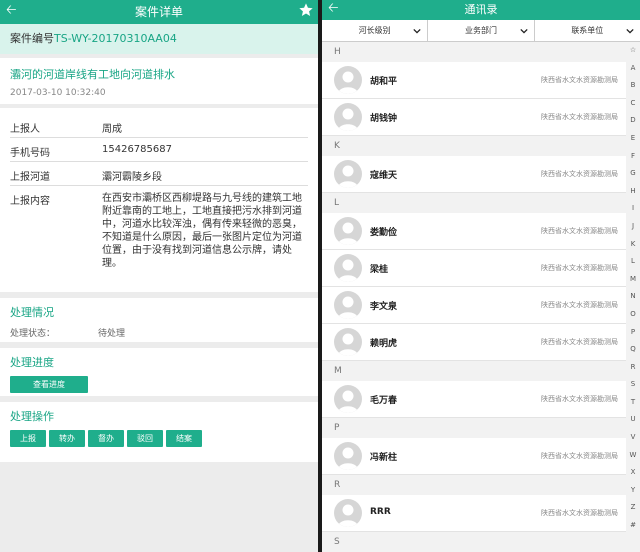  Describe the element at coordinates (633, 104) in the screenshot. I see `alphabet-index-letter: C` at that location.